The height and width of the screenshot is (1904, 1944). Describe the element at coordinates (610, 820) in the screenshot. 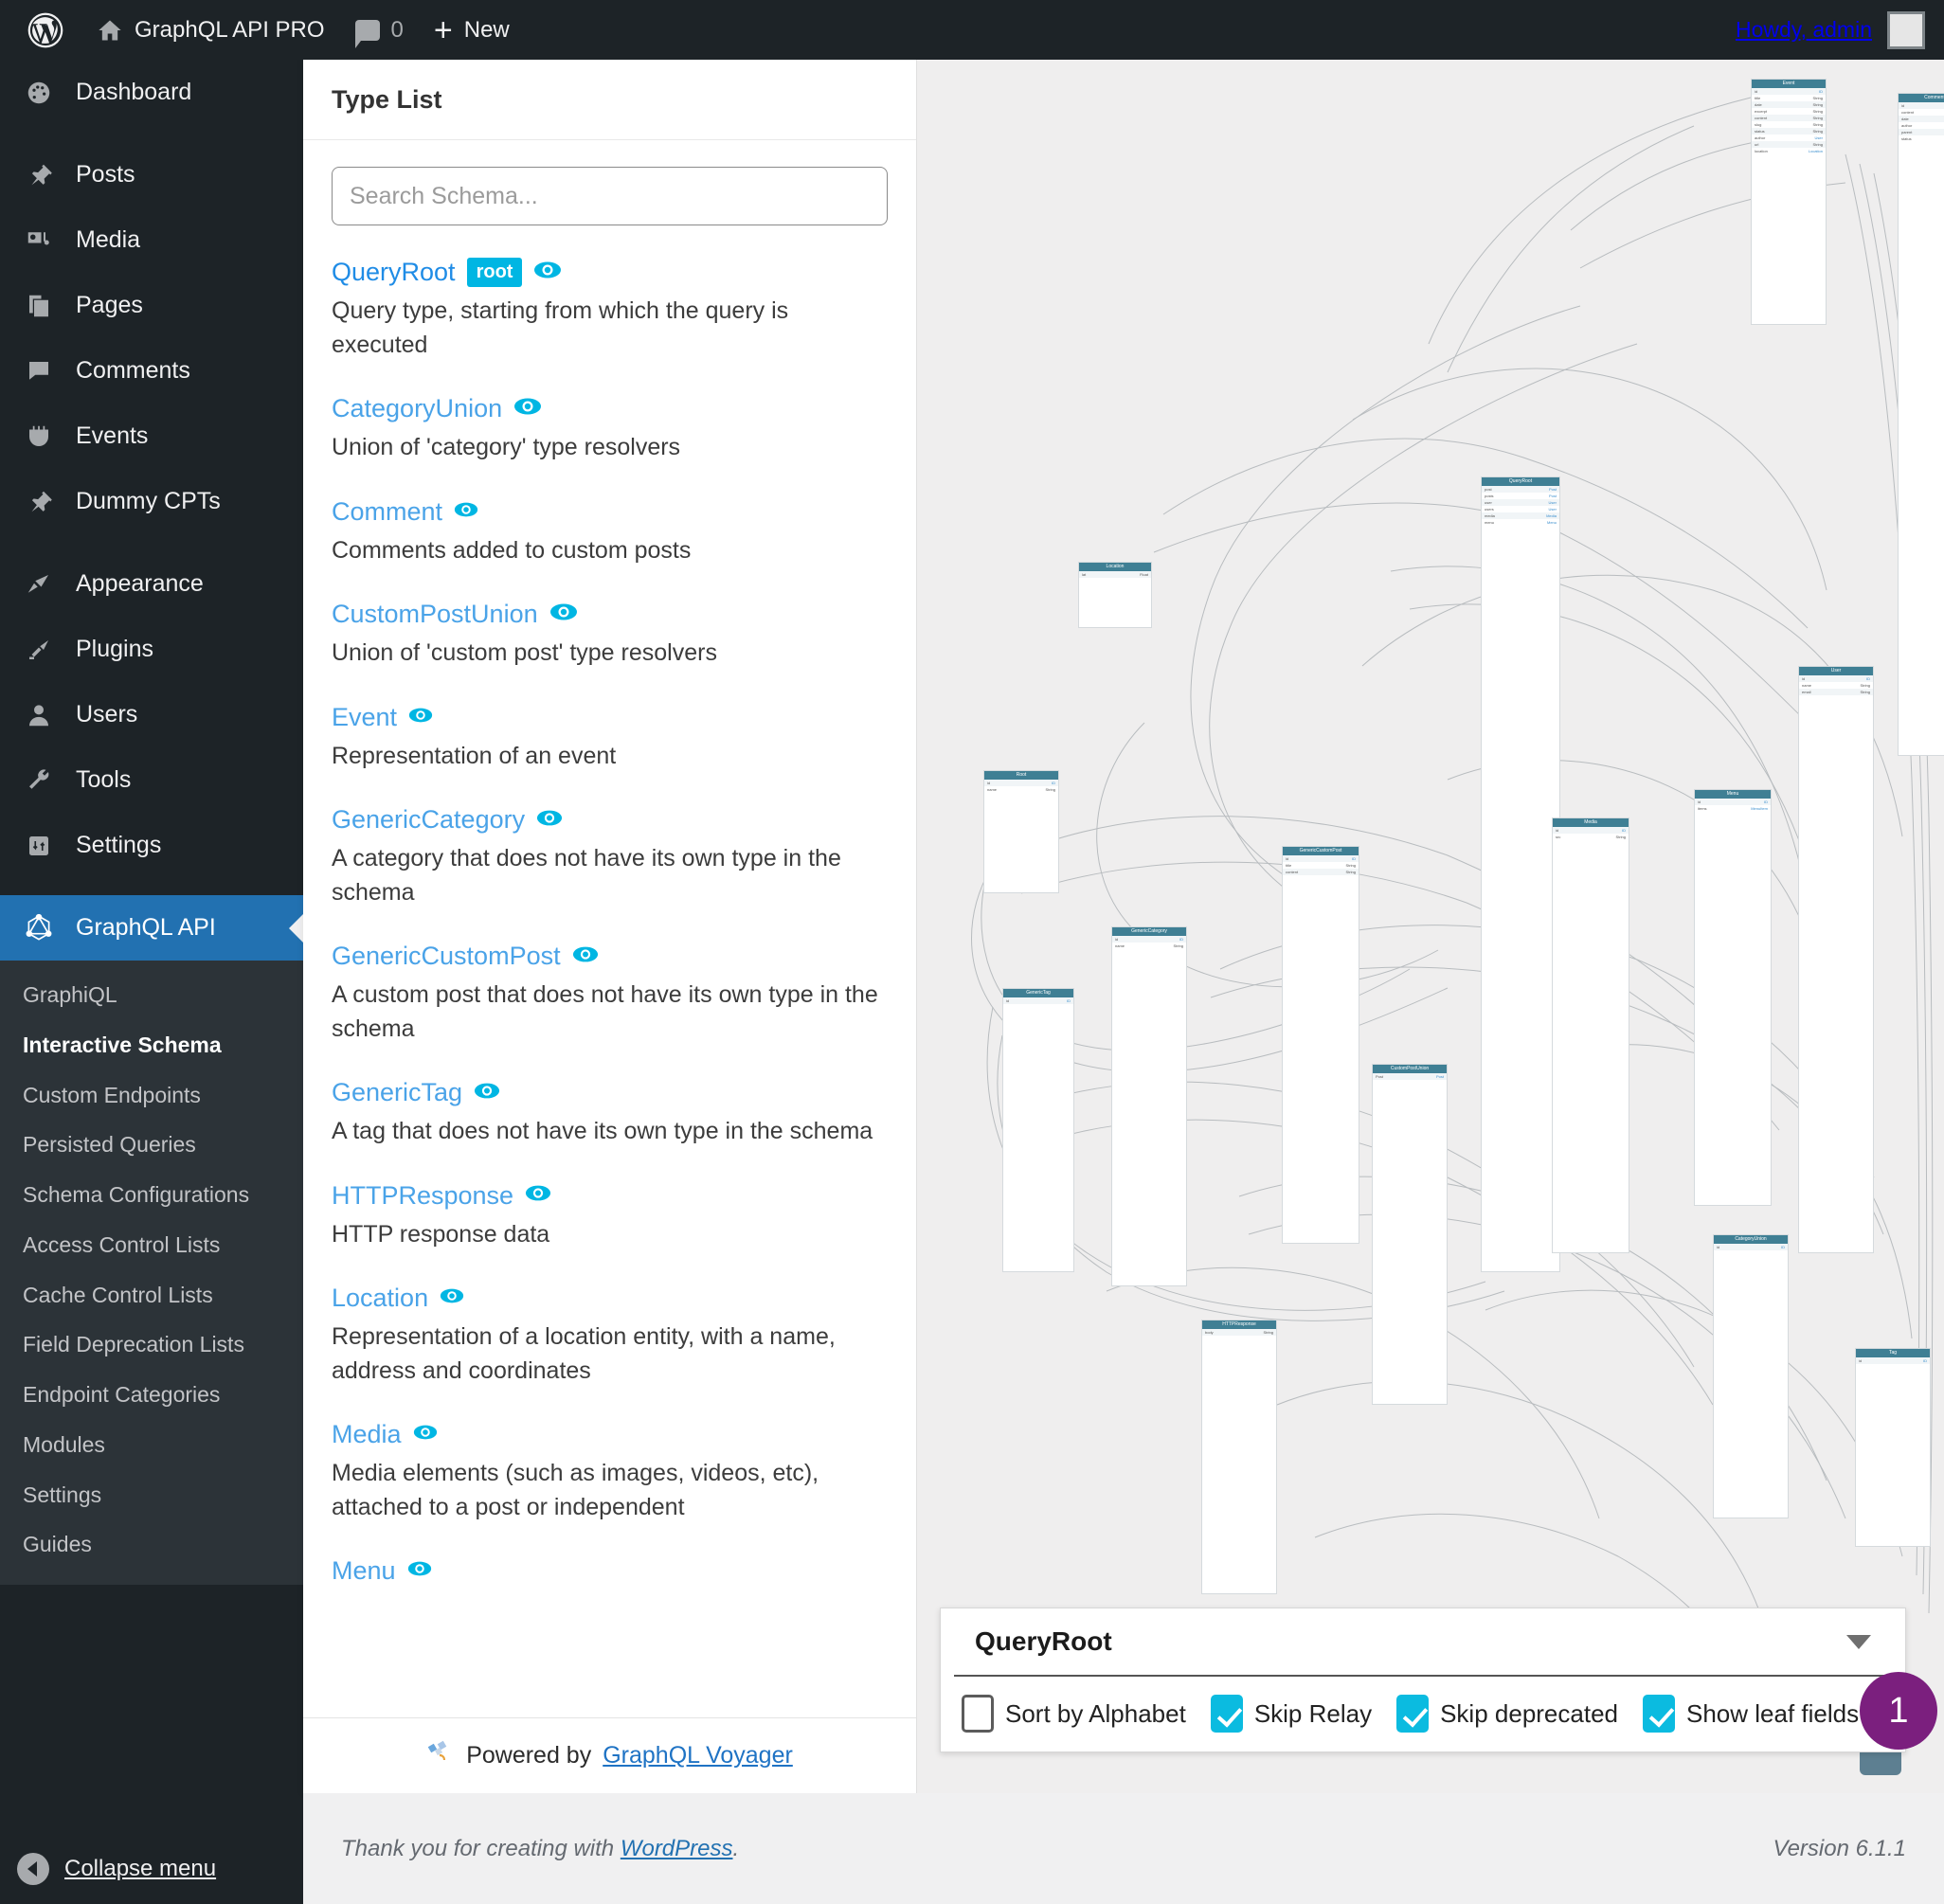

I see `type-row: GenericCategory` at that location.